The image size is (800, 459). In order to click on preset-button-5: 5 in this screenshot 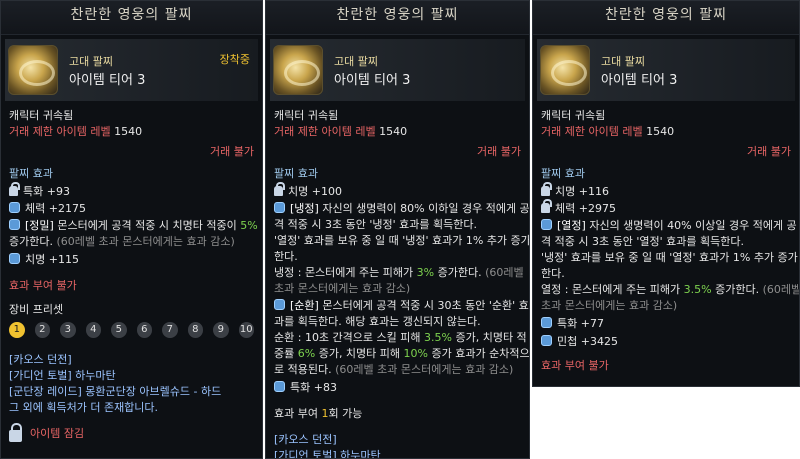, I will do `click(119, 330)`.